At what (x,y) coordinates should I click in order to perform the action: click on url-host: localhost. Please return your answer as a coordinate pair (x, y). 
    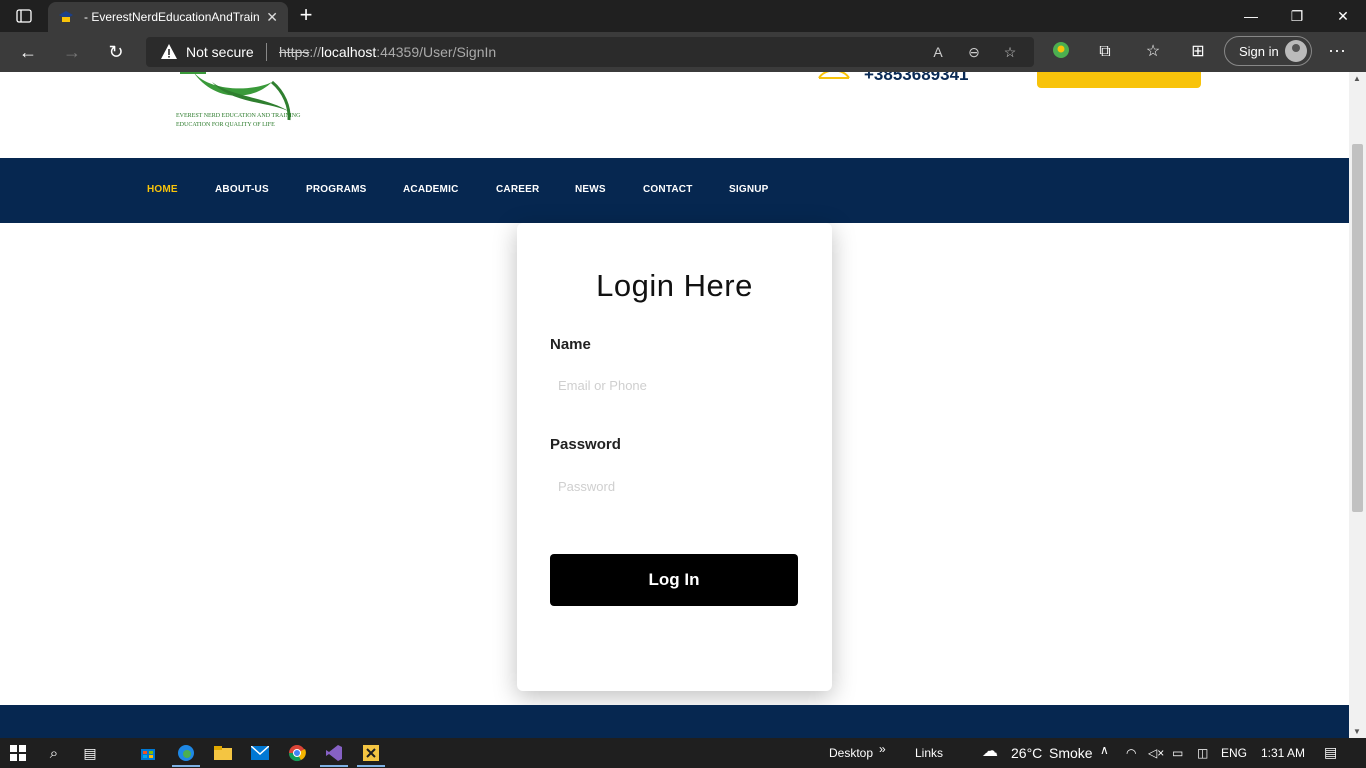
    Looking at the image, I should click on (349, 52).